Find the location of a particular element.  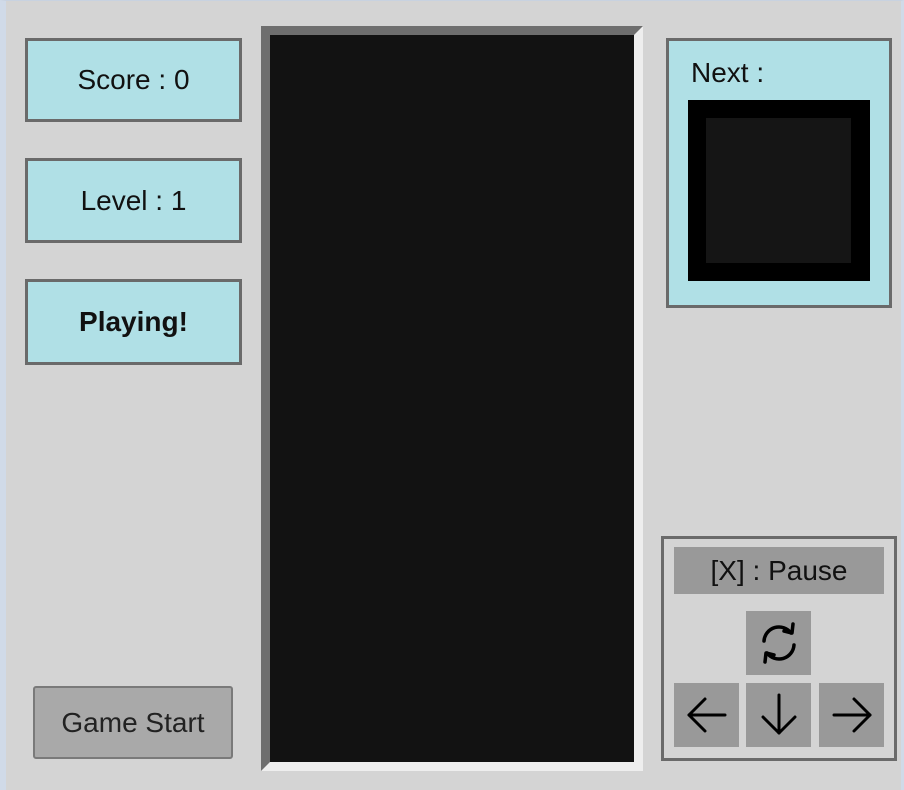

pause-hint-label: [X] : Pause is located at coordinates (779, 570).